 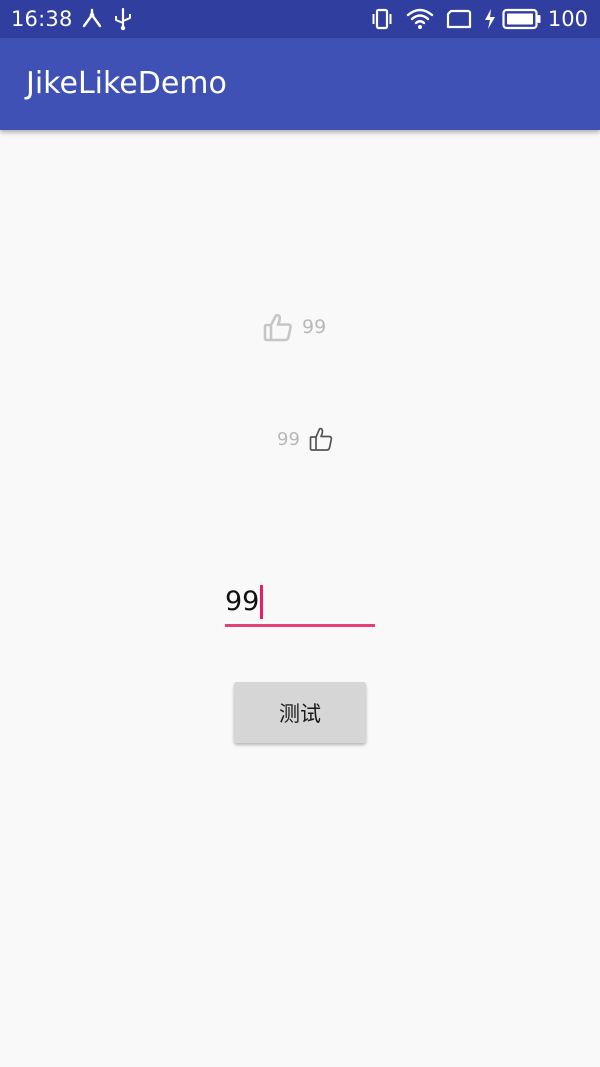 I want to click on usb-icon, so click(x=123, y=21).